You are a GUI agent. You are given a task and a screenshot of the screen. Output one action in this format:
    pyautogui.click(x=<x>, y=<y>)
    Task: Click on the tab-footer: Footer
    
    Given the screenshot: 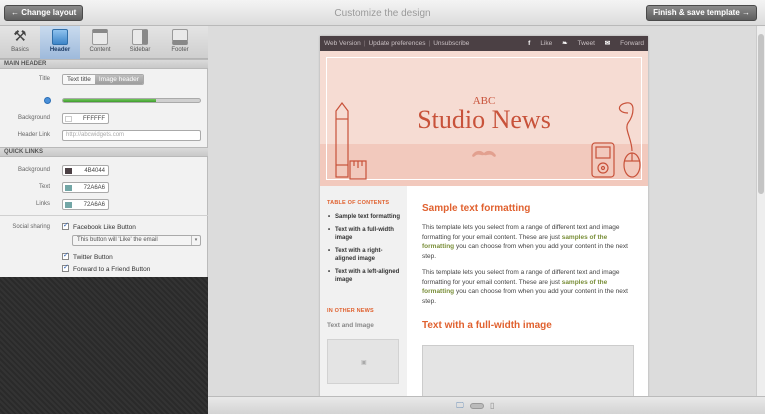 What is the action you would take?
    pyautogui.click(x=180, y=42)
    